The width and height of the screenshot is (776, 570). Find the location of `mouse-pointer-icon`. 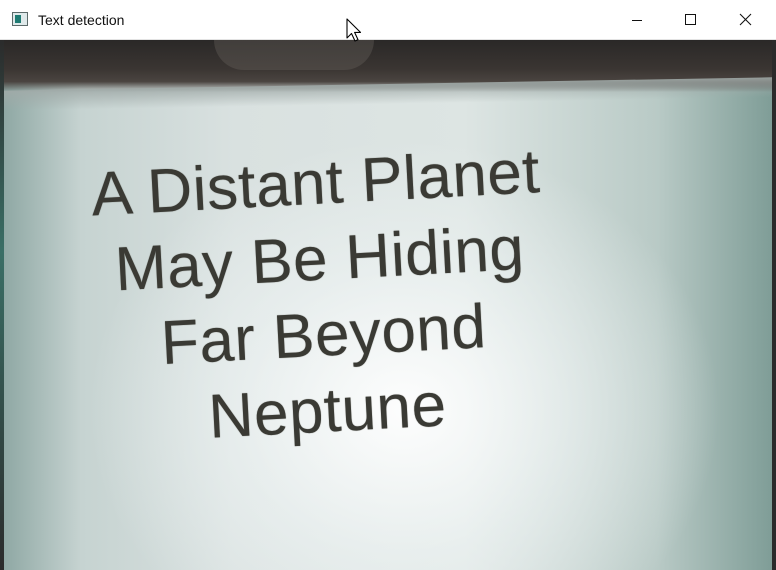

mouse-pointer-icon is located at coordinates (354, 30).